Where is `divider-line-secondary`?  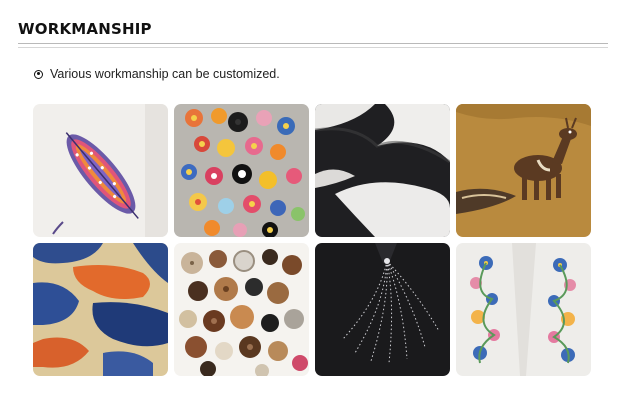 divider-line-secondary is located at coordinates (313, 47).